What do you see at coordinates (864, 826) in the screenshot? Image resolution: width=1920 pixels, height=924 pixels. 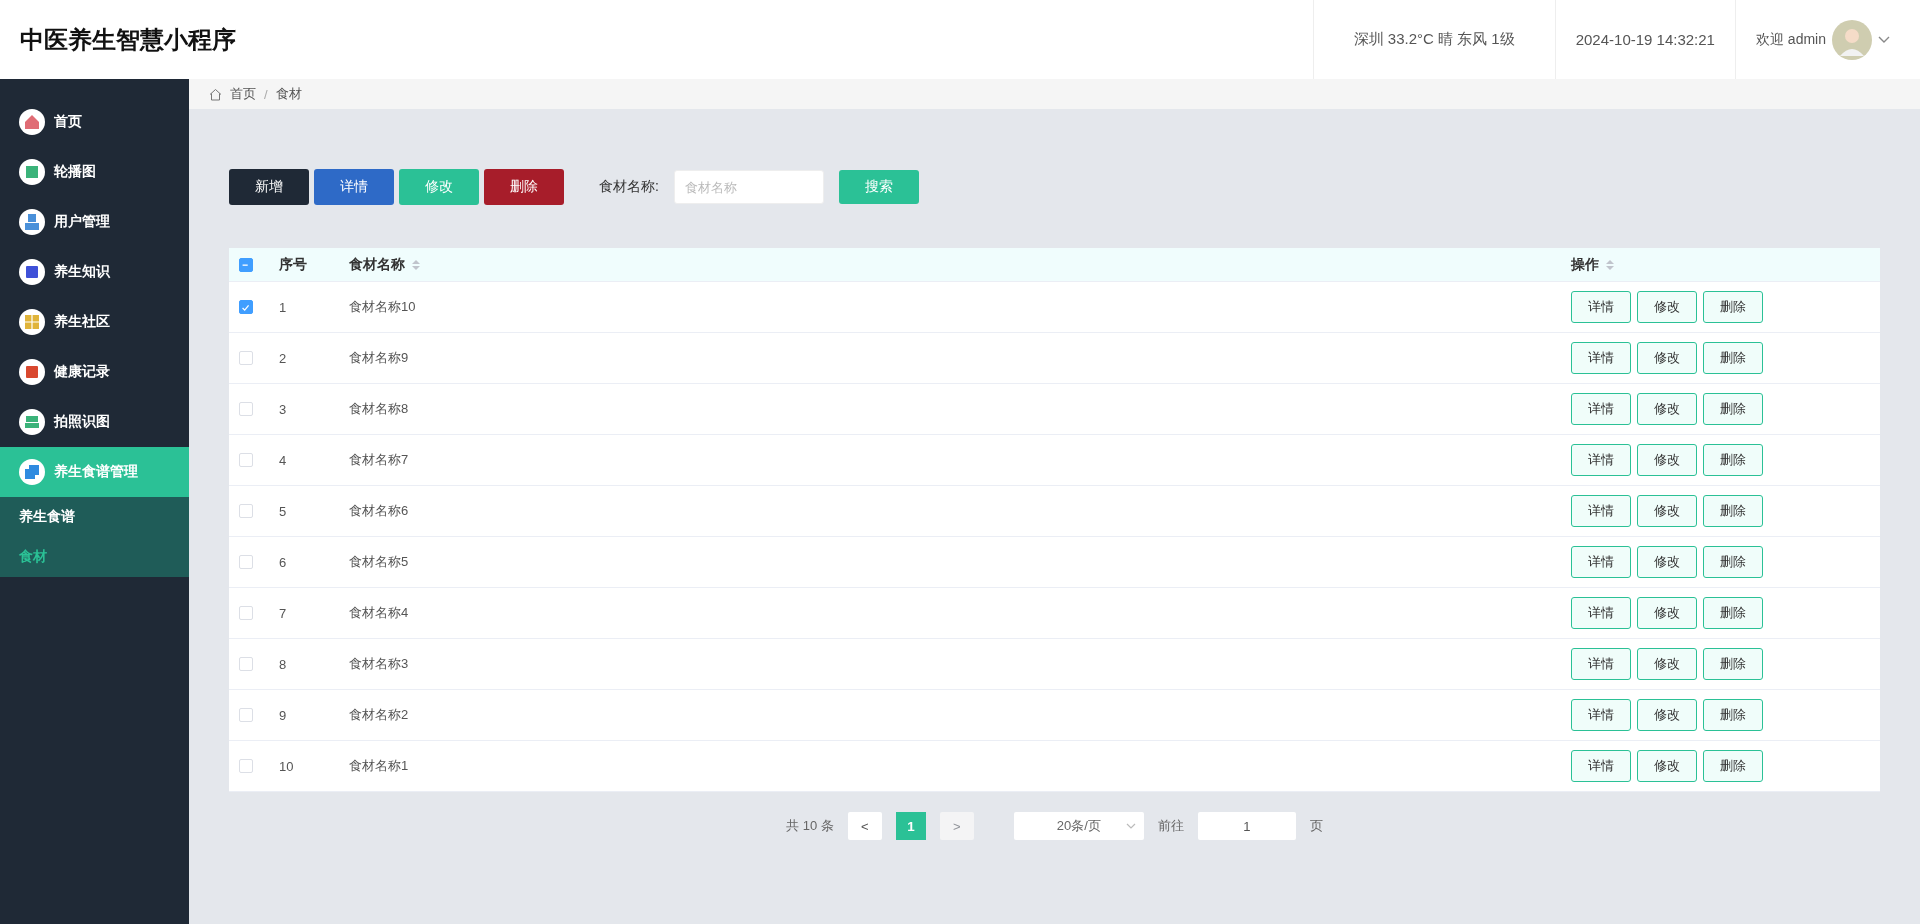 I see `prev-page-button: <` at bounding box center [864, 826].